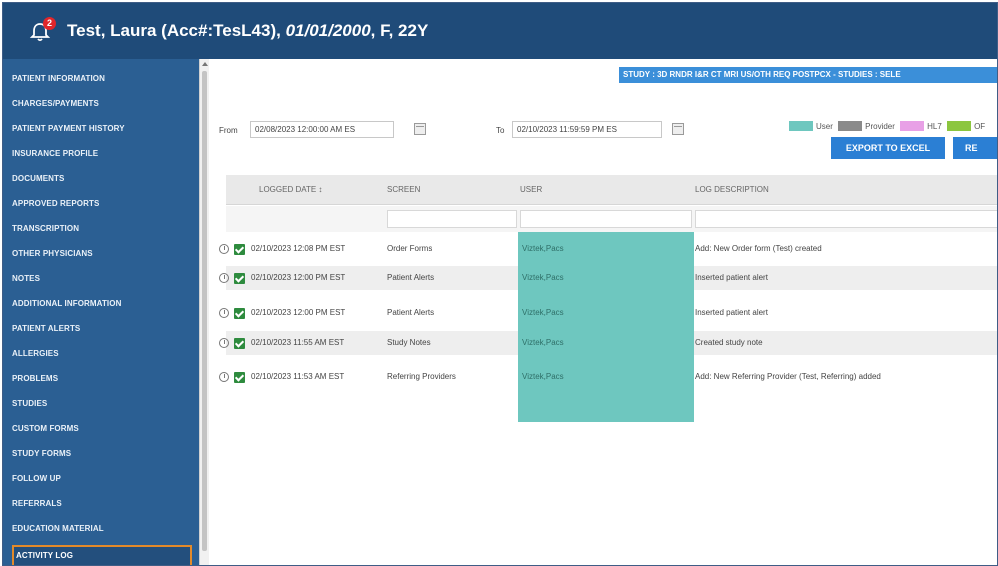  What do you see at coordinates (399, 30) in the screenshot?
I see `patient-details: , F, 22Y` at bounding box center [399, 30].